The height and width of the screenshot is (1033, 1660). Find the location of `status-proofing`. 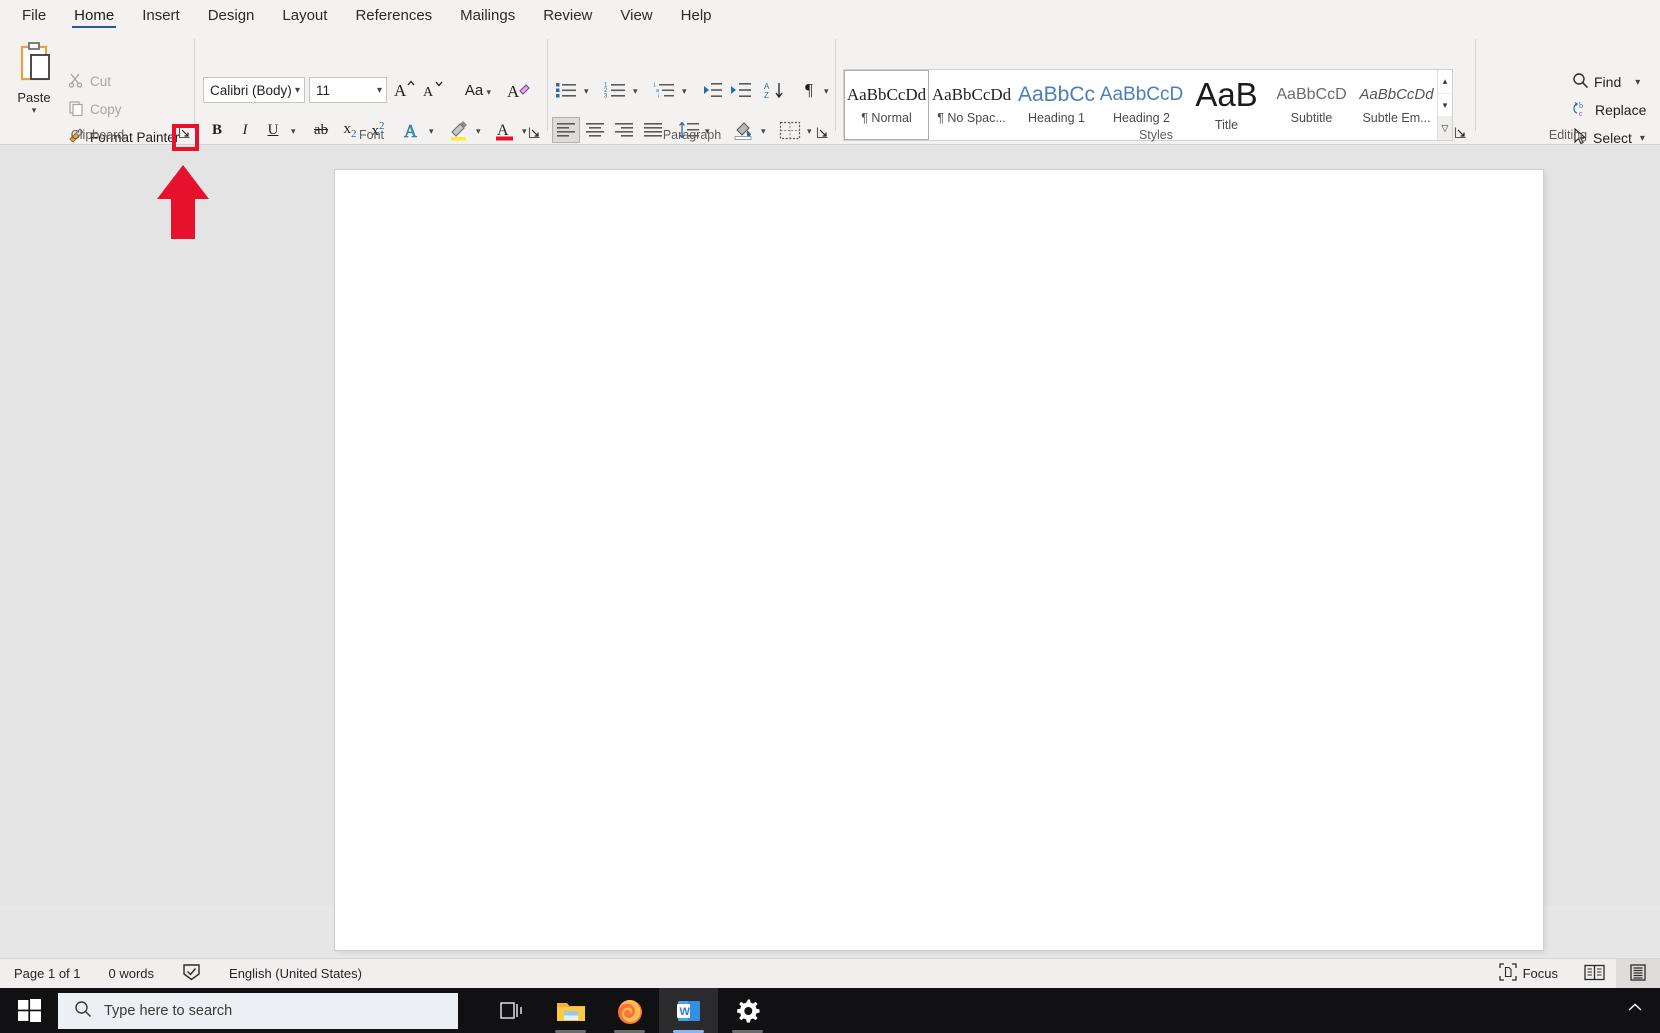

status-proofing is located at coordinates (191, 974).